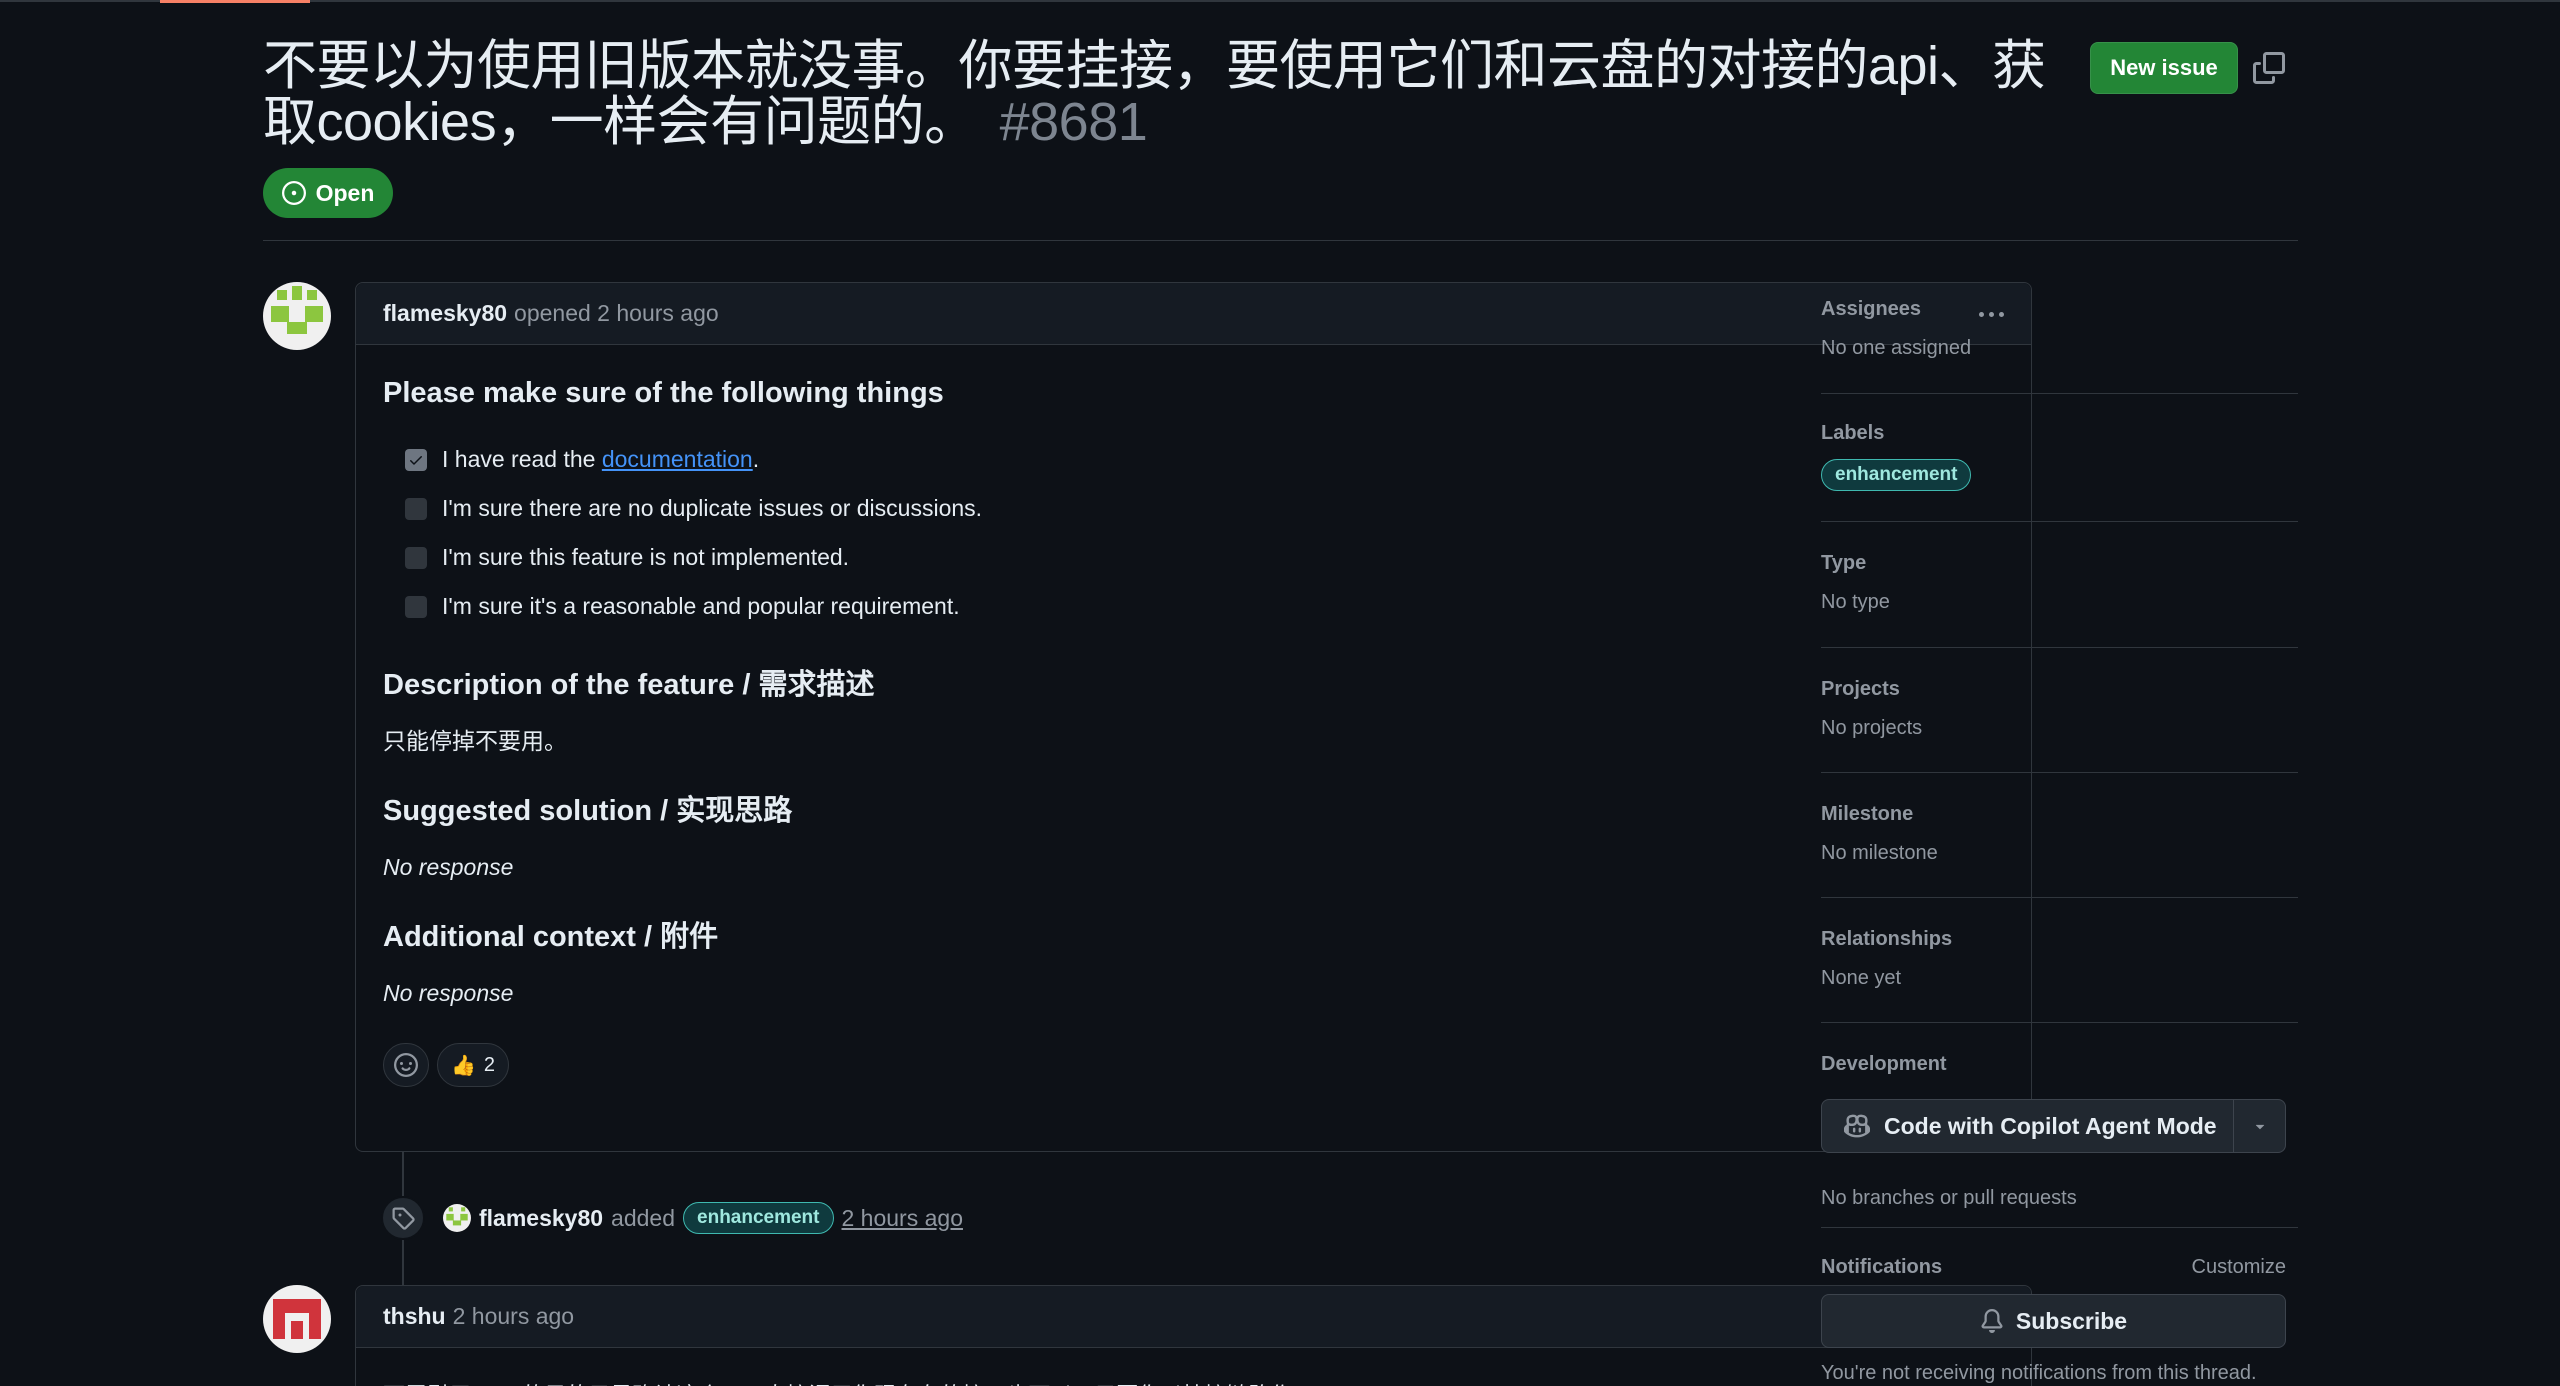 The width and height of the screenshot is (2560, 1386). What do you see at coordinates (297, 1319) in the screenshot?
I see `avatar-thshu` at bounding box center [297, 1319].